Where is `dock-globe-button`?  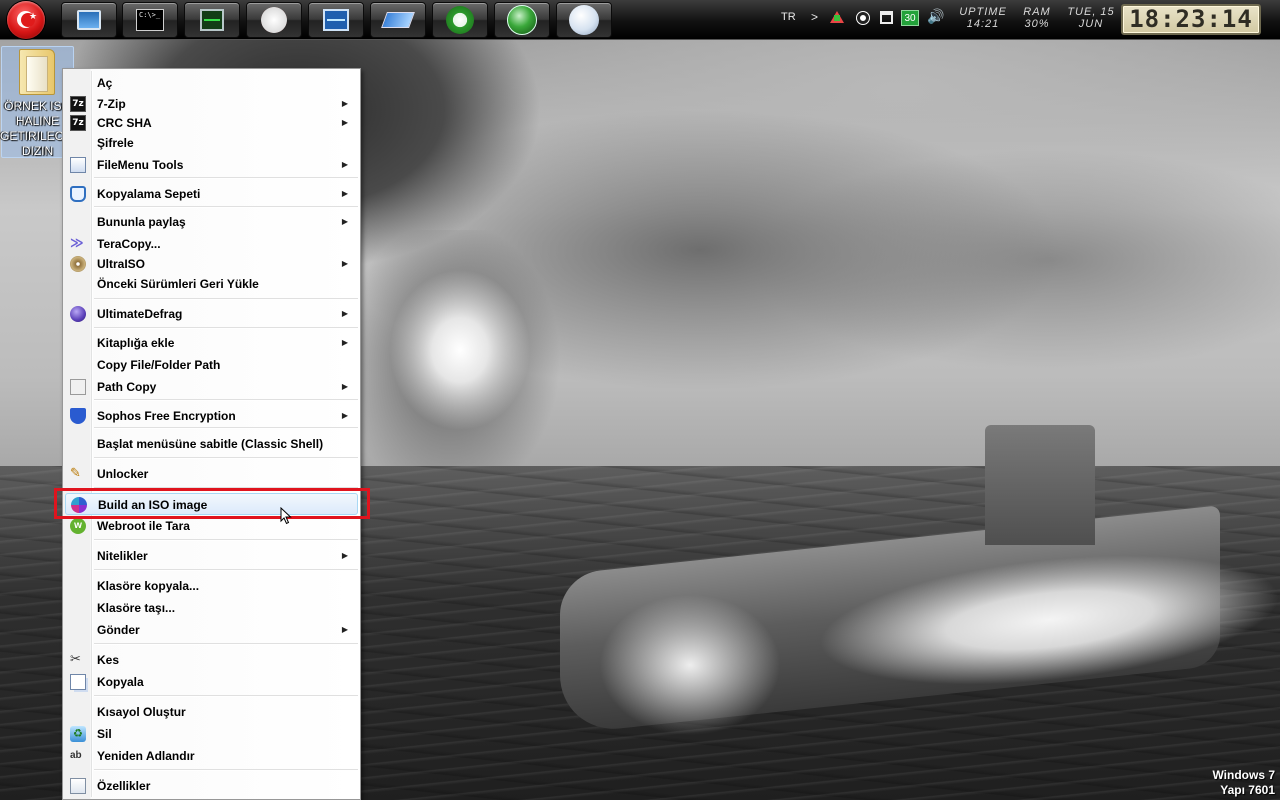 dock-globe-button is located at coordinates (522, 20).